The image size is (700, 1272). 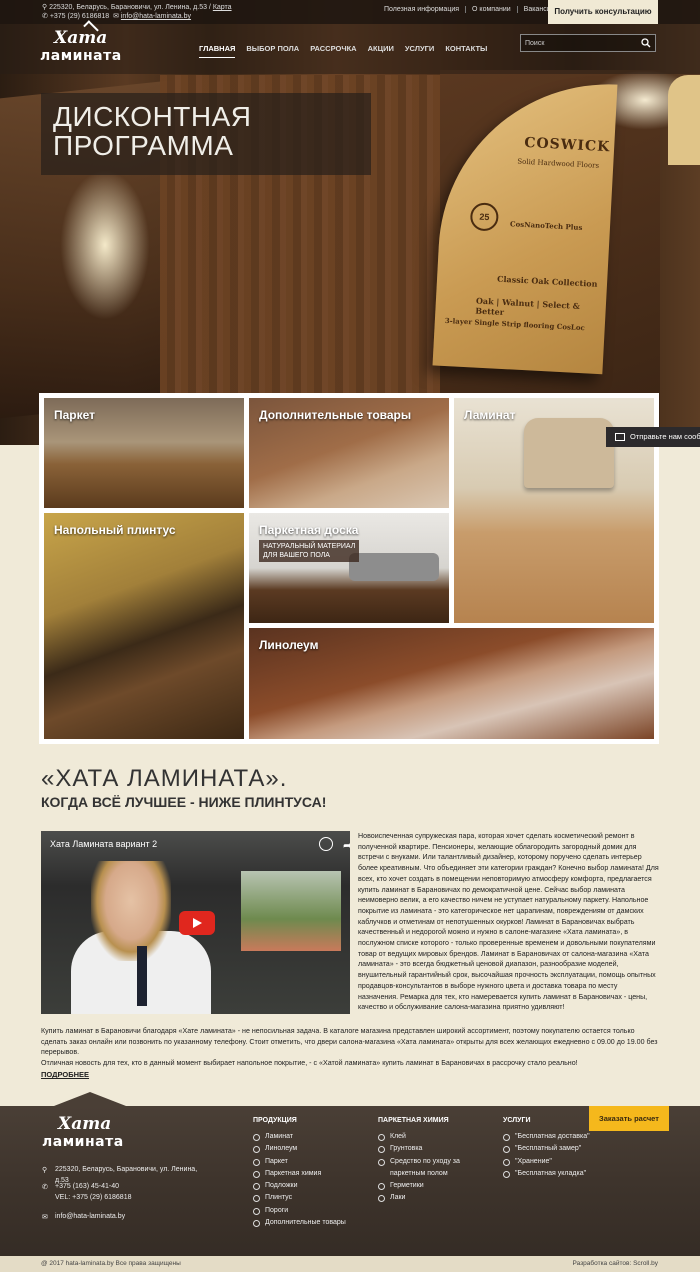 I want to click on video-player: Хата Ламината вариант 2 ➦, so click(x=195, y=922).